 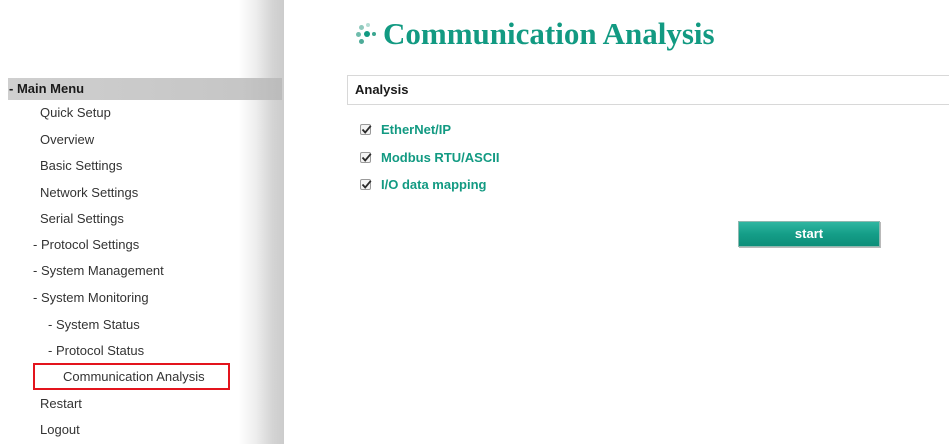 I want to click on menu-item-protocol-status: - Protocol Status, so click(x=96, y=351).